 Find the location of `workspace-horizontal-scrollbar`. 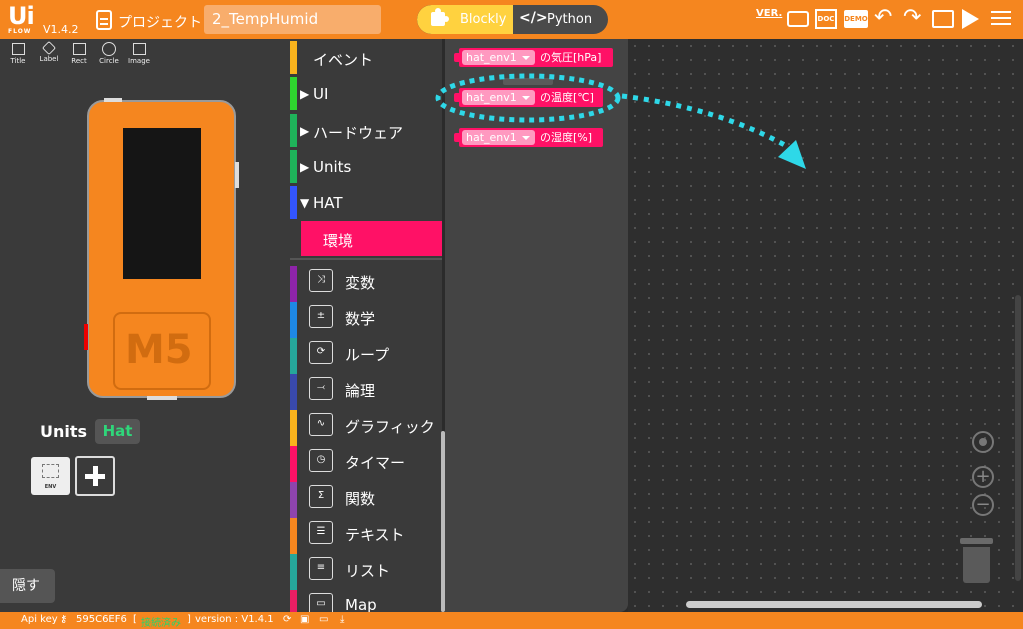

workspace-horizontal-scrollbar is located at coordinates (834, 604).